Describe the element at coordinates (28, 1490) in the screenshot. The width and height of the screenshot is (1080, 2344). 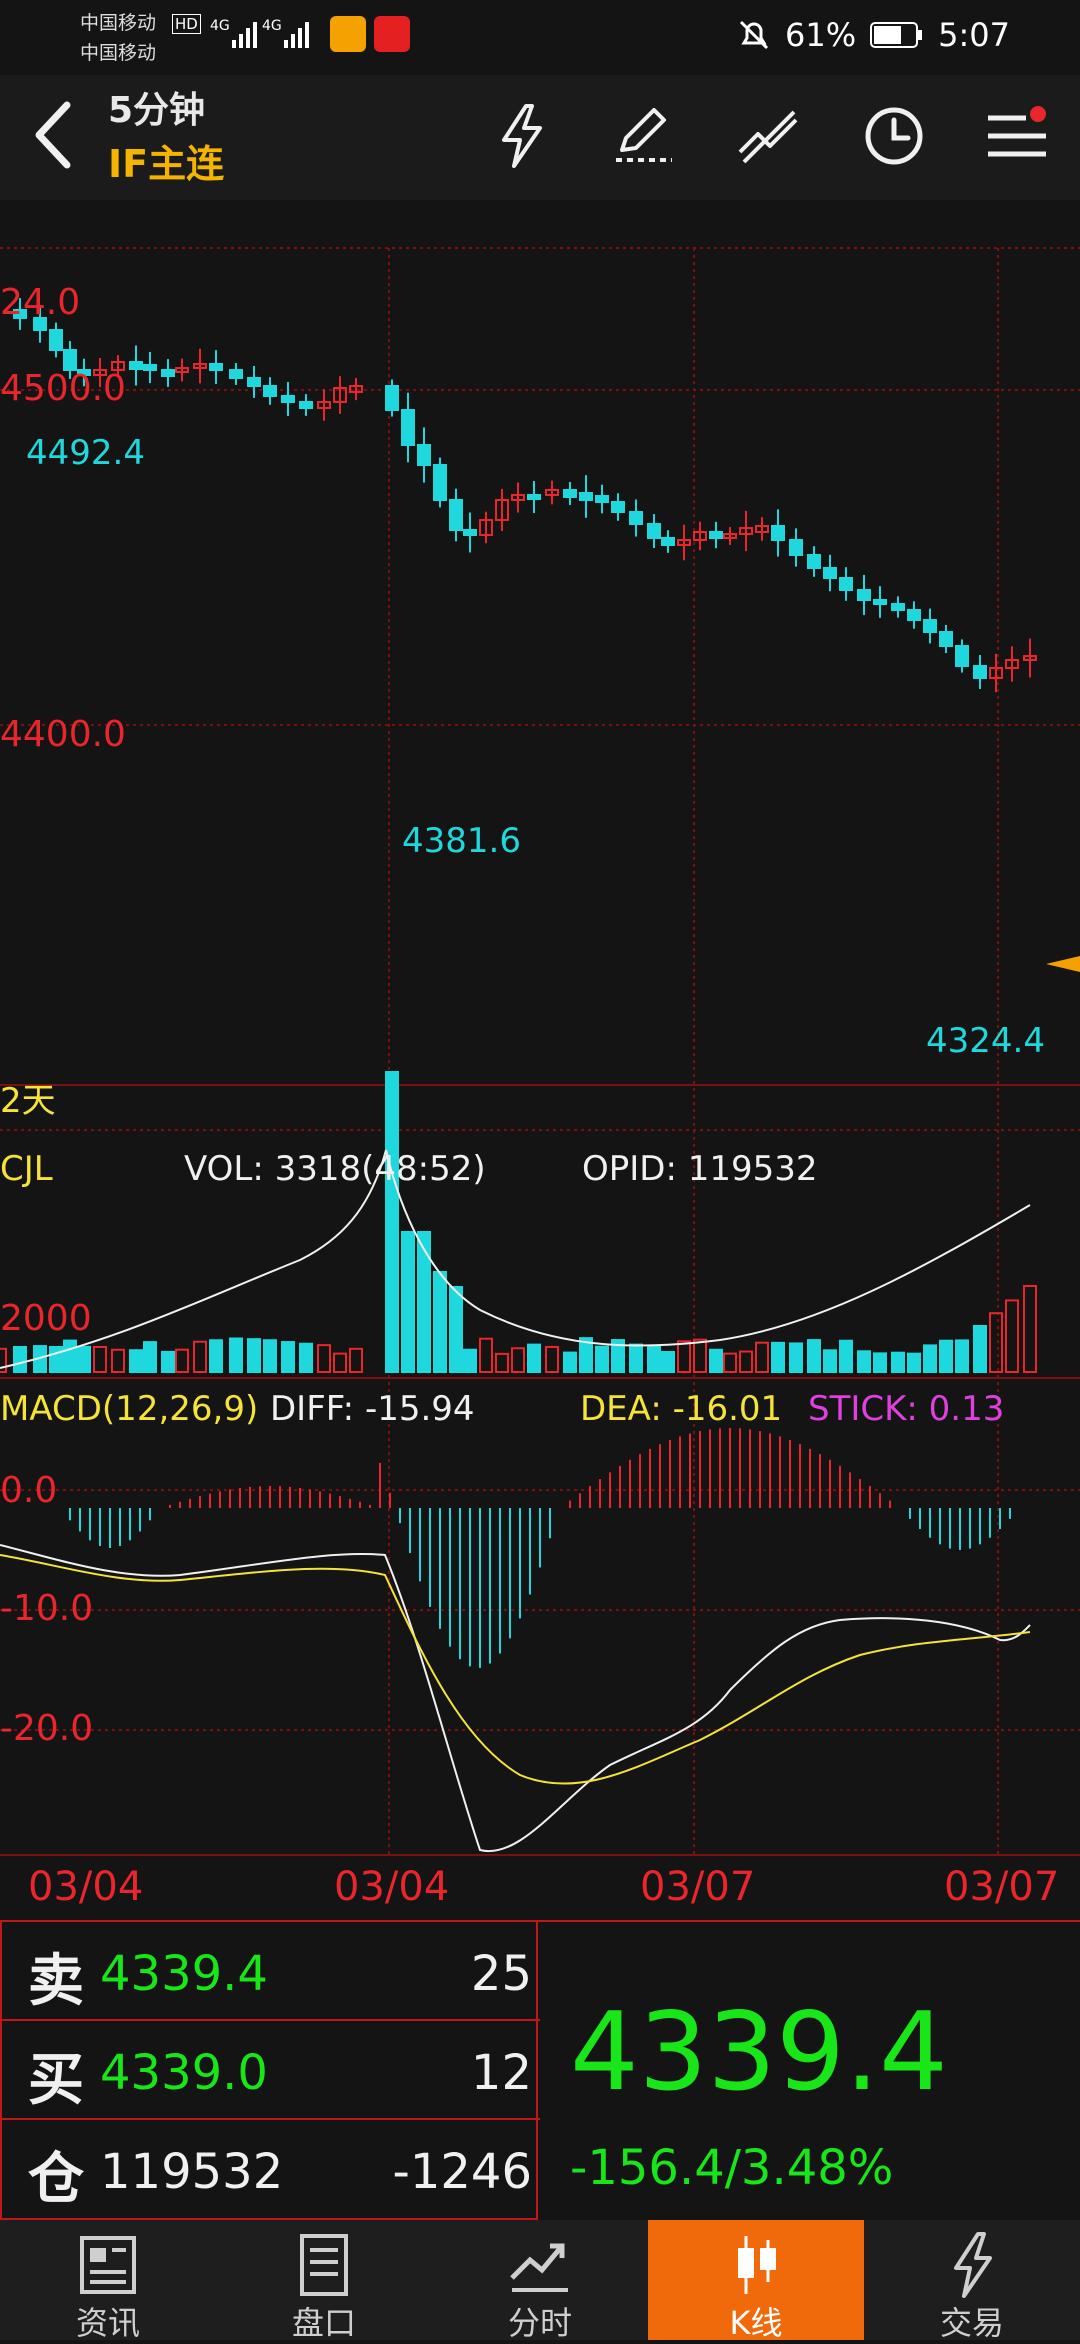
I see `macd-axis-label: 0.0` at that location.